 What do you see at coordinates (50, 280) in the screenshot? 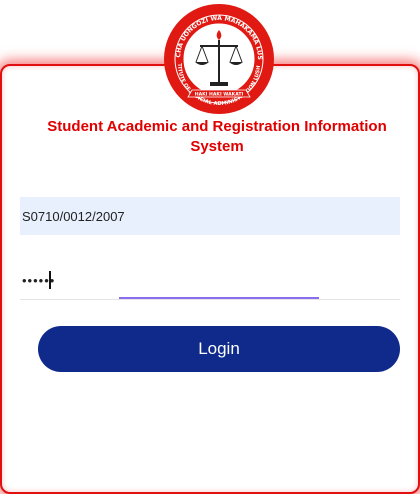
I see `text-caret` at bounding box center [50, 280].